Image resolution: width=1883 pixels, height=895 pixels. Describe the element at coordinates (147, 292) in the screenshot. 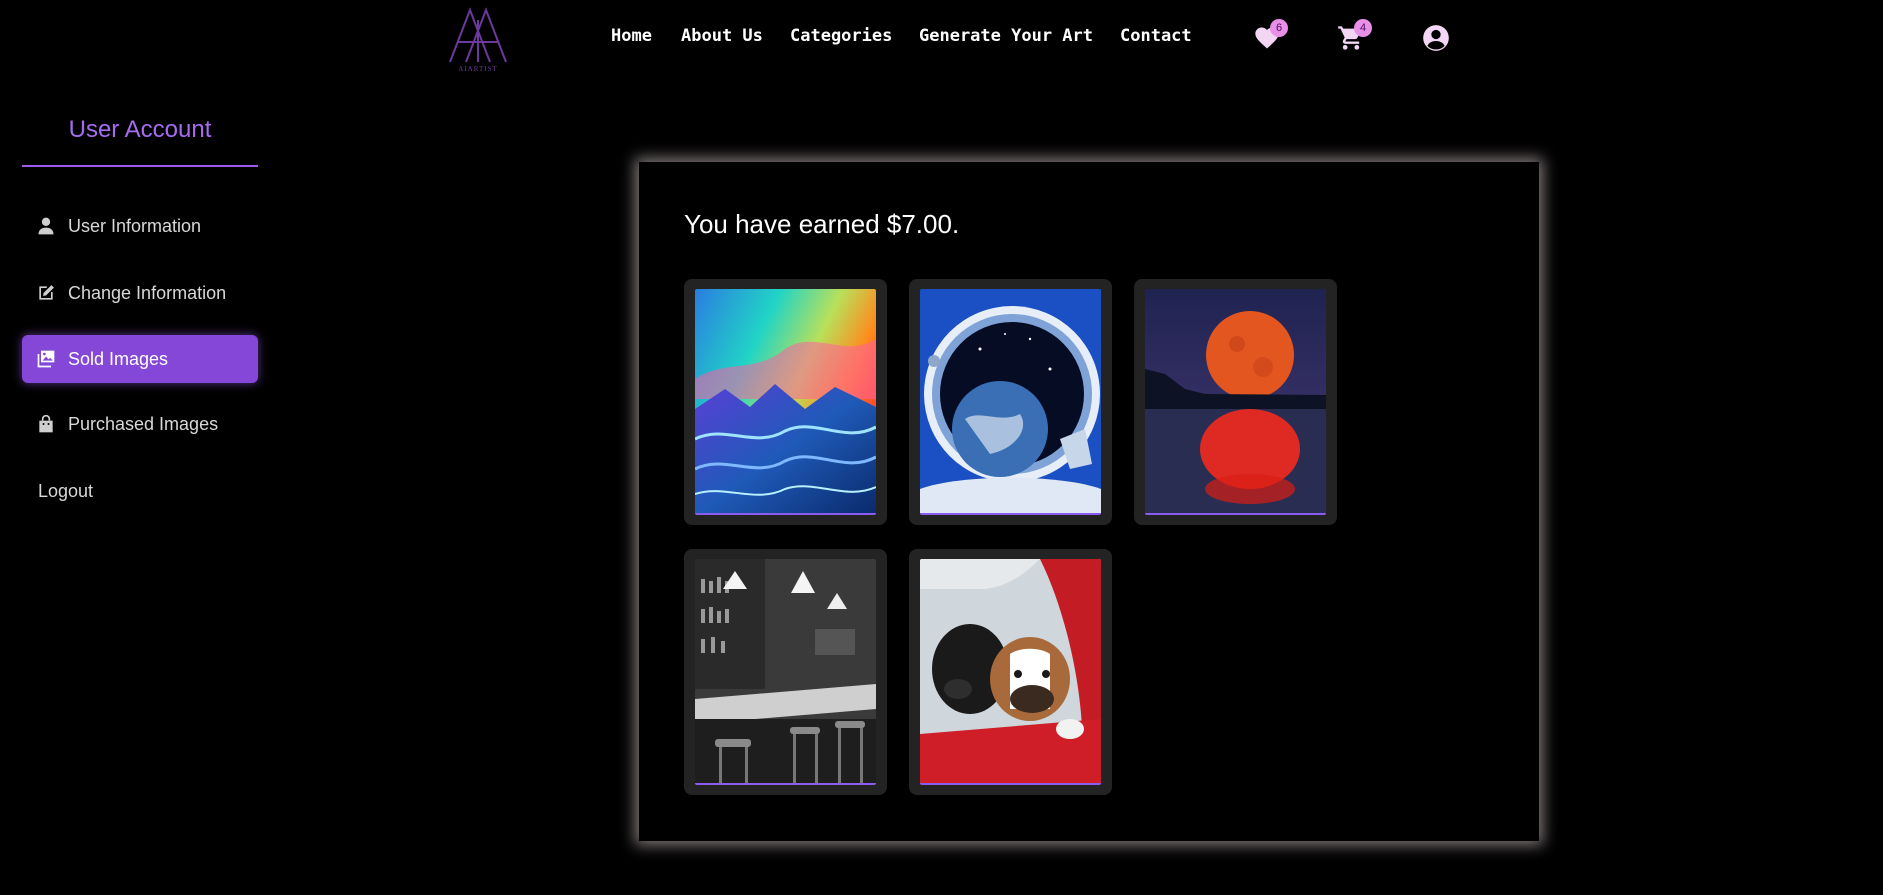

I see `sidebar-item-label: Change Information` at that location.